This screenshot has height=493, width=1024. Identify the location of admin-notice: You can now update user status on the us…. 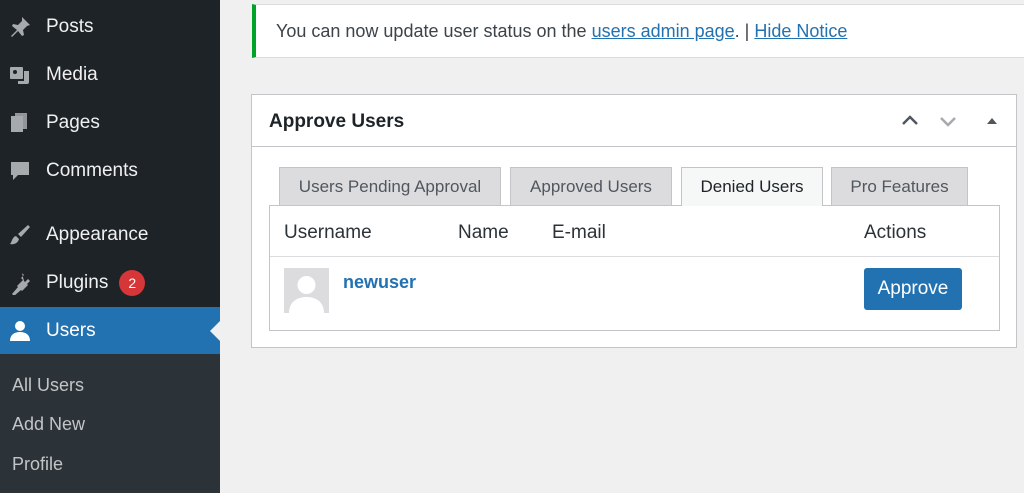
(638, 31).